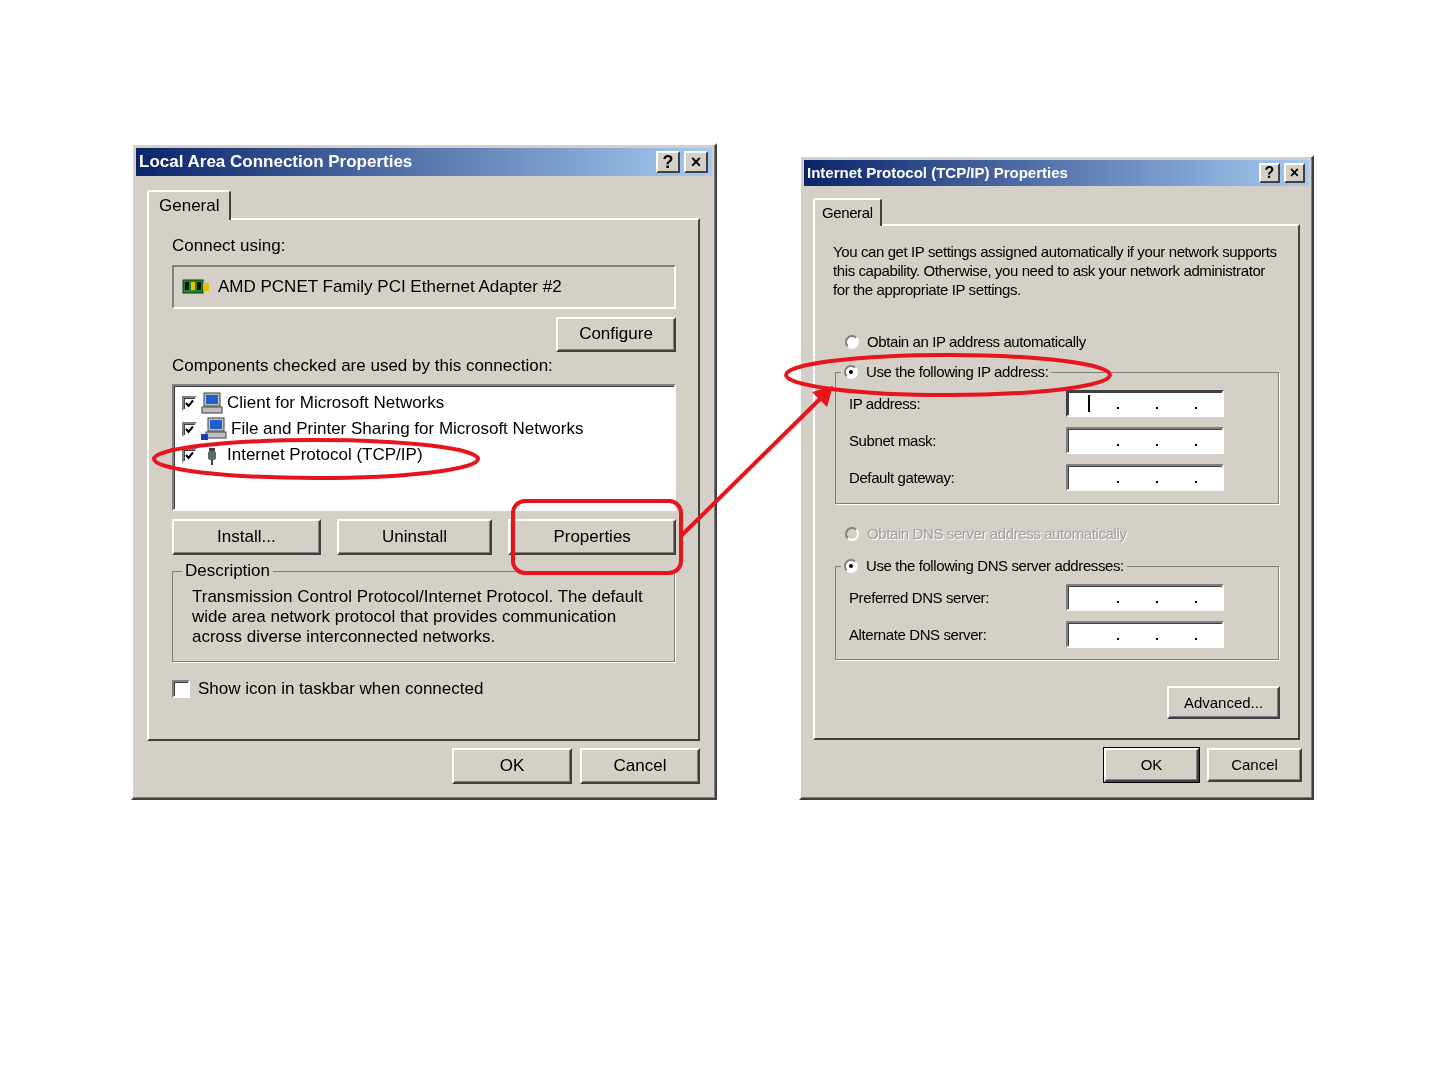  I want to click on window-title: Internet Protocol (TCP/IP) Properties, so click(937, 173).